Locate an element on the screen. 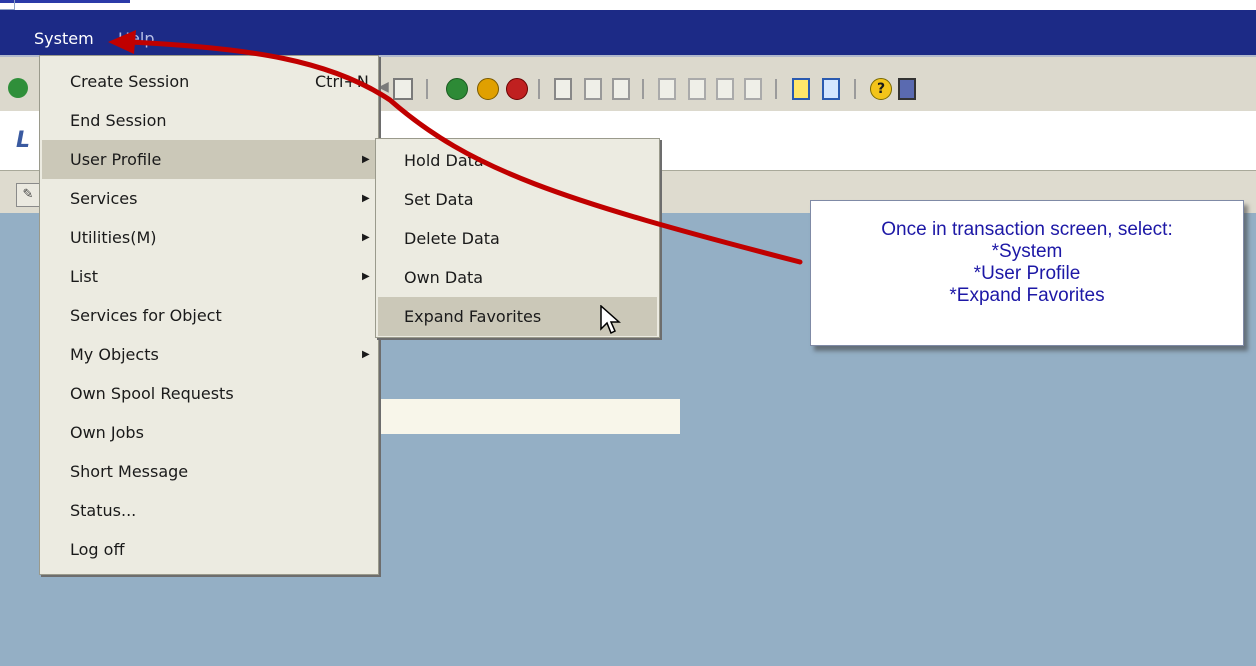  menu-item-utilities: Utilities(M) ▶ is located at coordinates (209, 237).